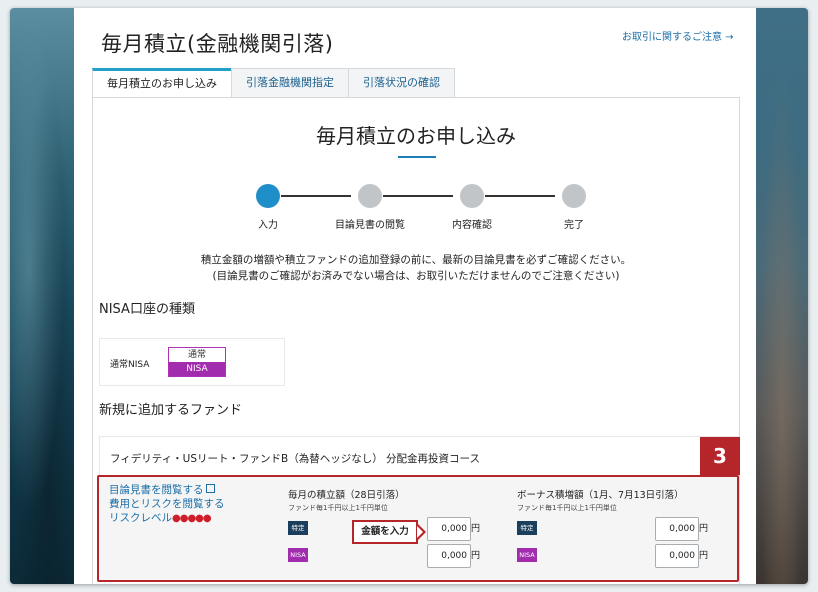  Describe the element at coordinates (42, 296) in the screenshot. I see `background-landscape-left` at that location.